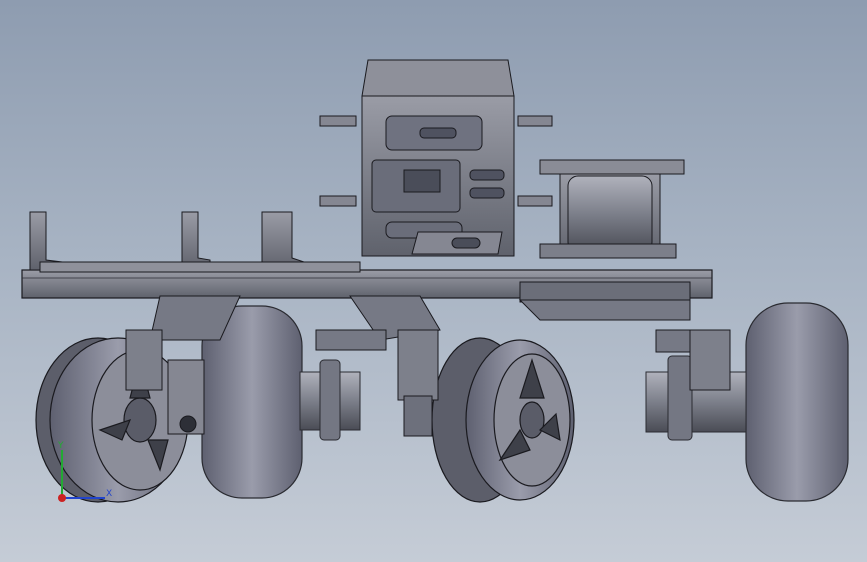 The image size is (867, 562). What do you see at coordinates (436, 158) in the screenshot?
I see `electronics-tower` at bounding box center [436, 158].